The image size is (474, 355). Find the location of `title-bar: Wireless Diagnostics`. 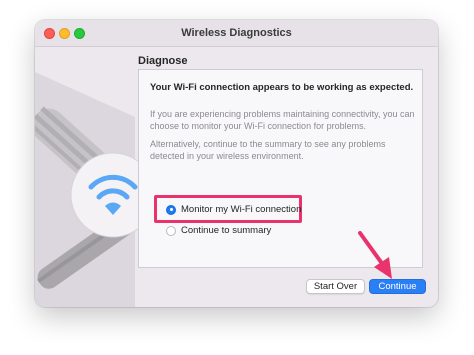

title-bar: Wireless Diagnostics is located at coordinates (236, 33).